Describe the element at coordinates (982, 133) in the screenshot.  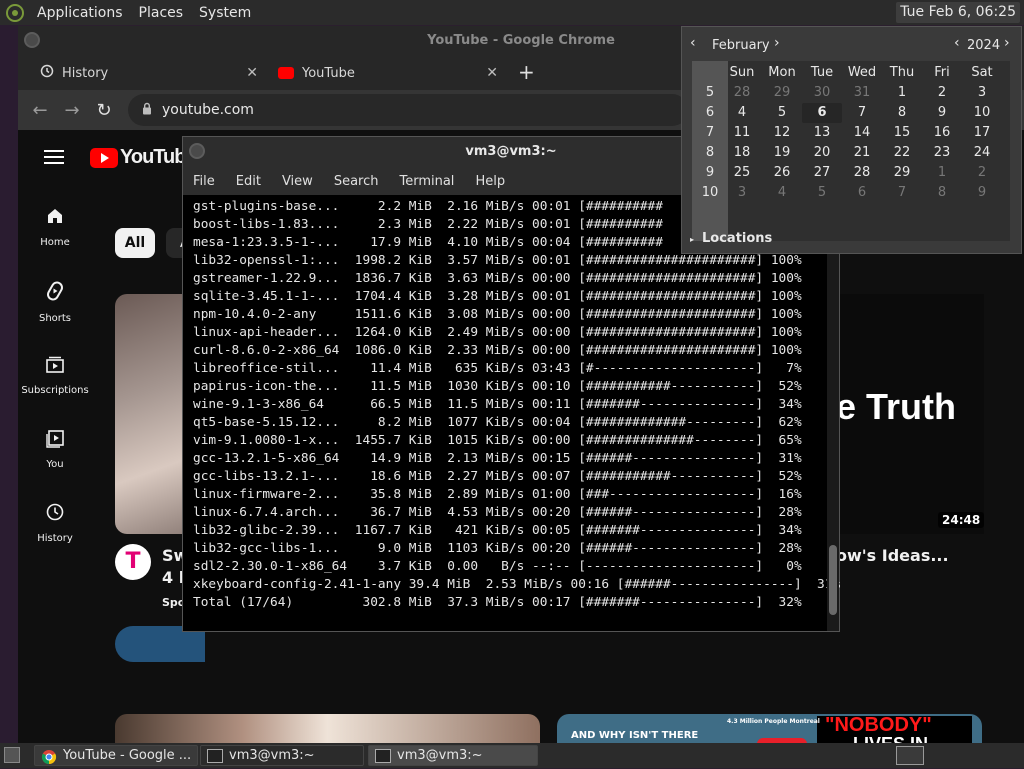
I see `calendar-day: 17` at that location.